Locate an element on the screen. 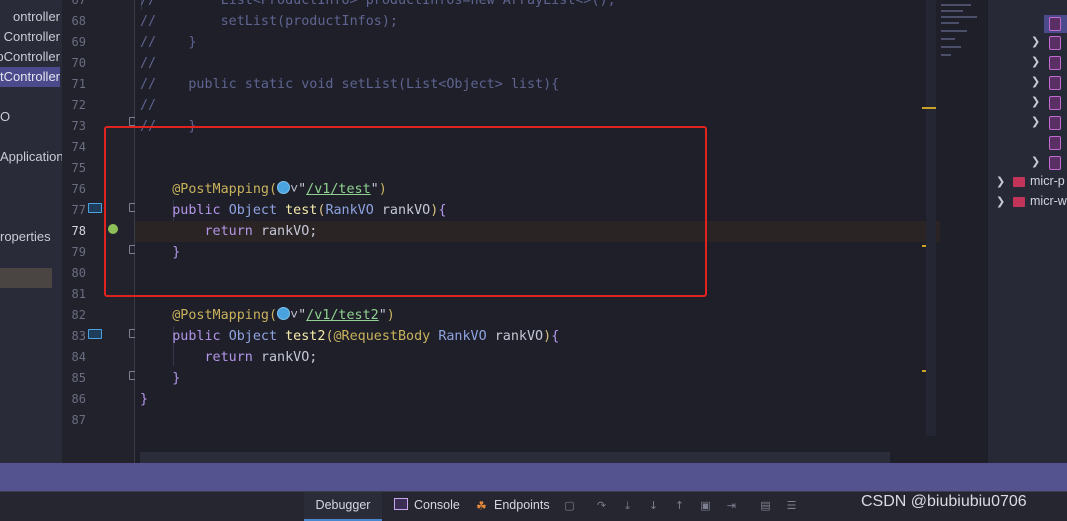 Image resolution: width=1067 pixels, height=521 pixels. editor-scrollbar is located at coordinates (929, 218).